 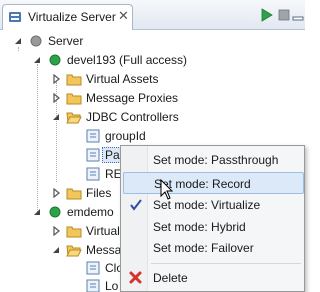 I want to click on tree-node-virtual-assets: Virtual Assets, so click(x=152, y=79).